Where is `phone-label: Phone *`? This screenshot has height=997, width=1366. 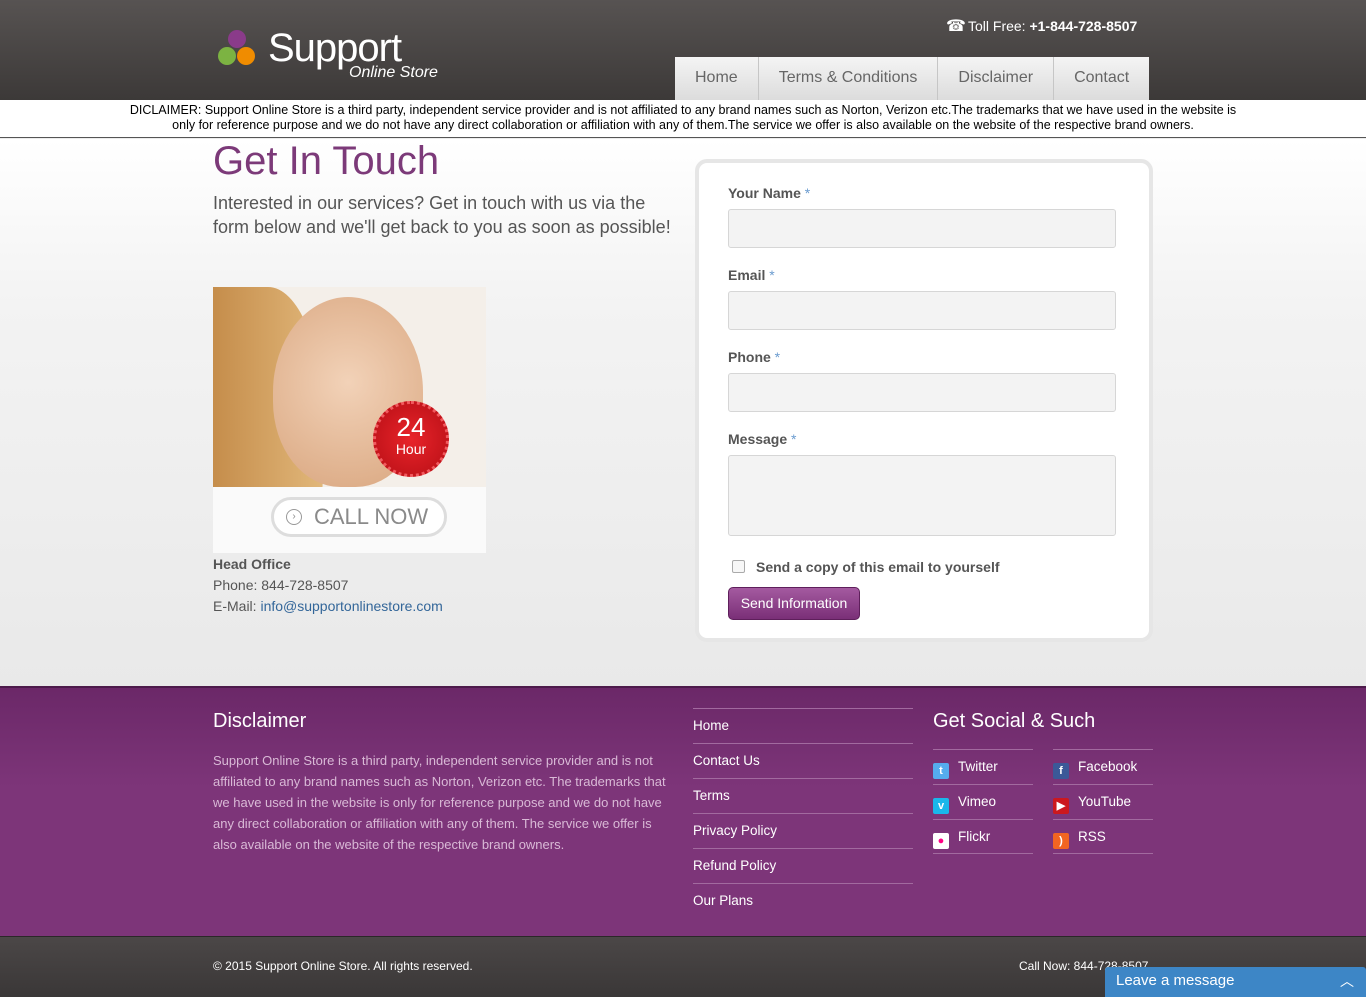
phone-label: Phone * is located at coordinates (754, 357).